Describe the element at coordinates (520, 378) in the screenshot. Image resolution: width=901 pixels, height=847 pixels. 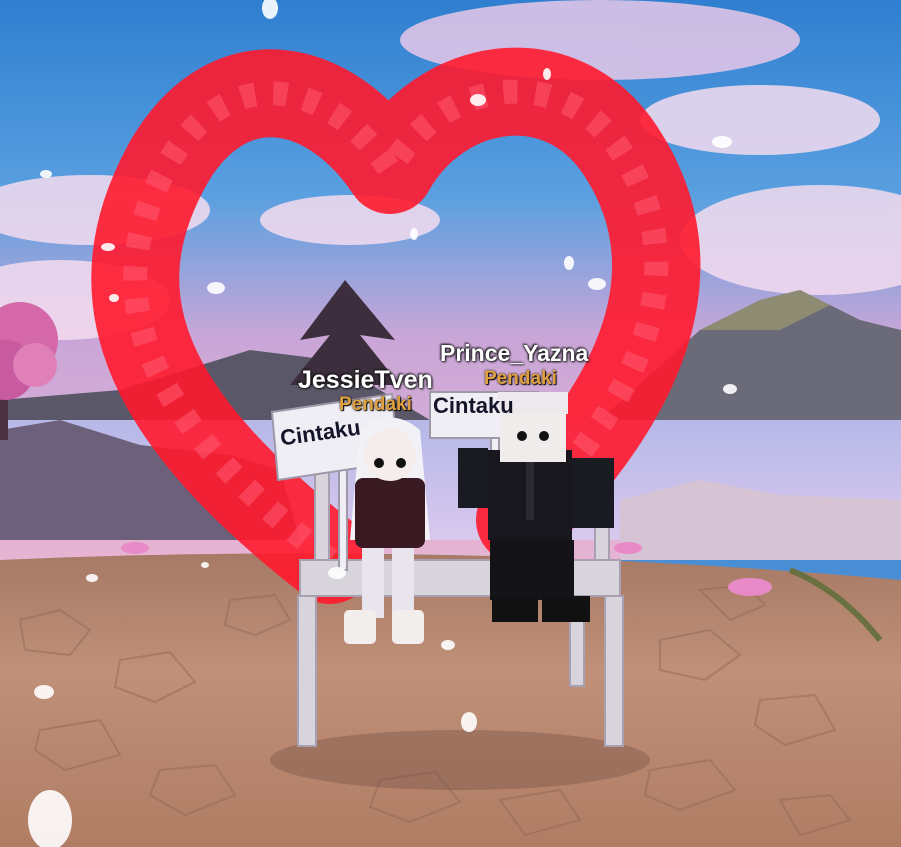
I see `player-title-prince-yazna: Pendaki` at that location.